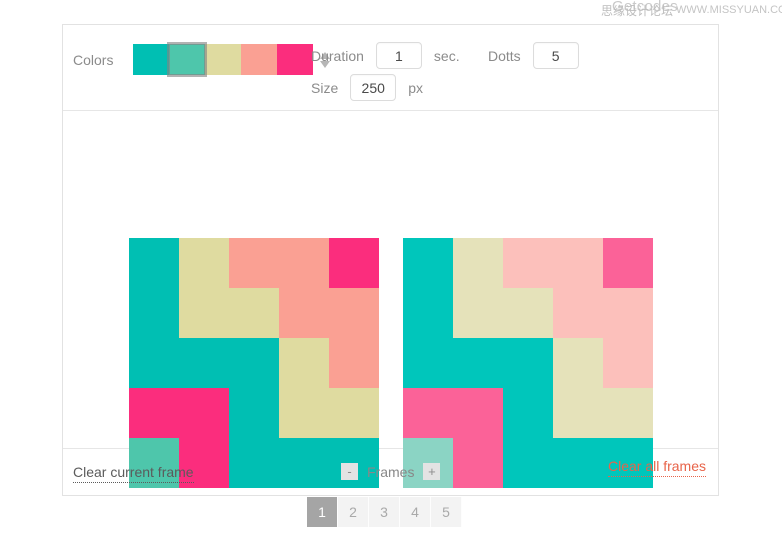 The width and height of the screenshot is (782, 540). I want to click on clear-all-frames-button: Clear all frames, so click(656, 467).